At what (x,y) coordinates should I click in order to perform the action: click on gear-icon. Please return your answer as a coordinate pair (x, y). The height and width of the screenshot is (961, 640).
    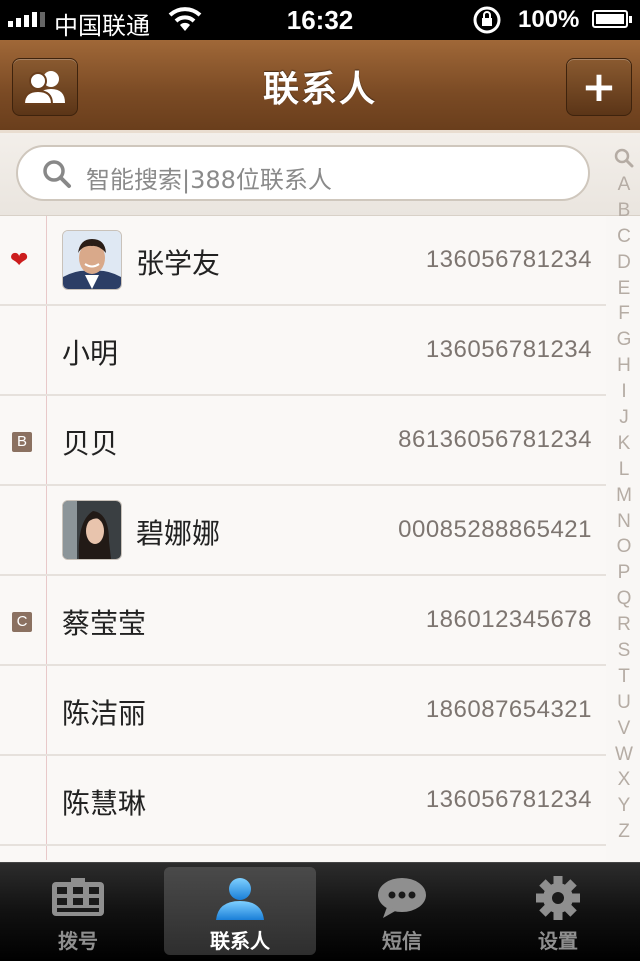
    Looking at the image, I should click on (558, 898).